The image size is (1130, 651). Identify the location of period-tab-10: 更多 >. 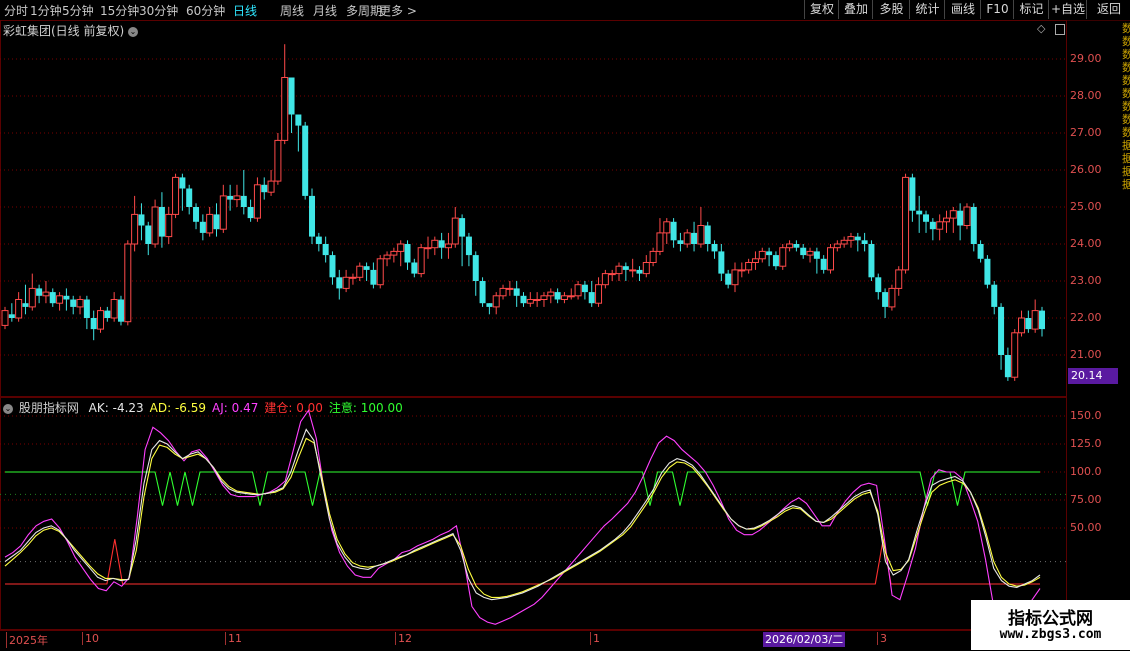
(398, 10).